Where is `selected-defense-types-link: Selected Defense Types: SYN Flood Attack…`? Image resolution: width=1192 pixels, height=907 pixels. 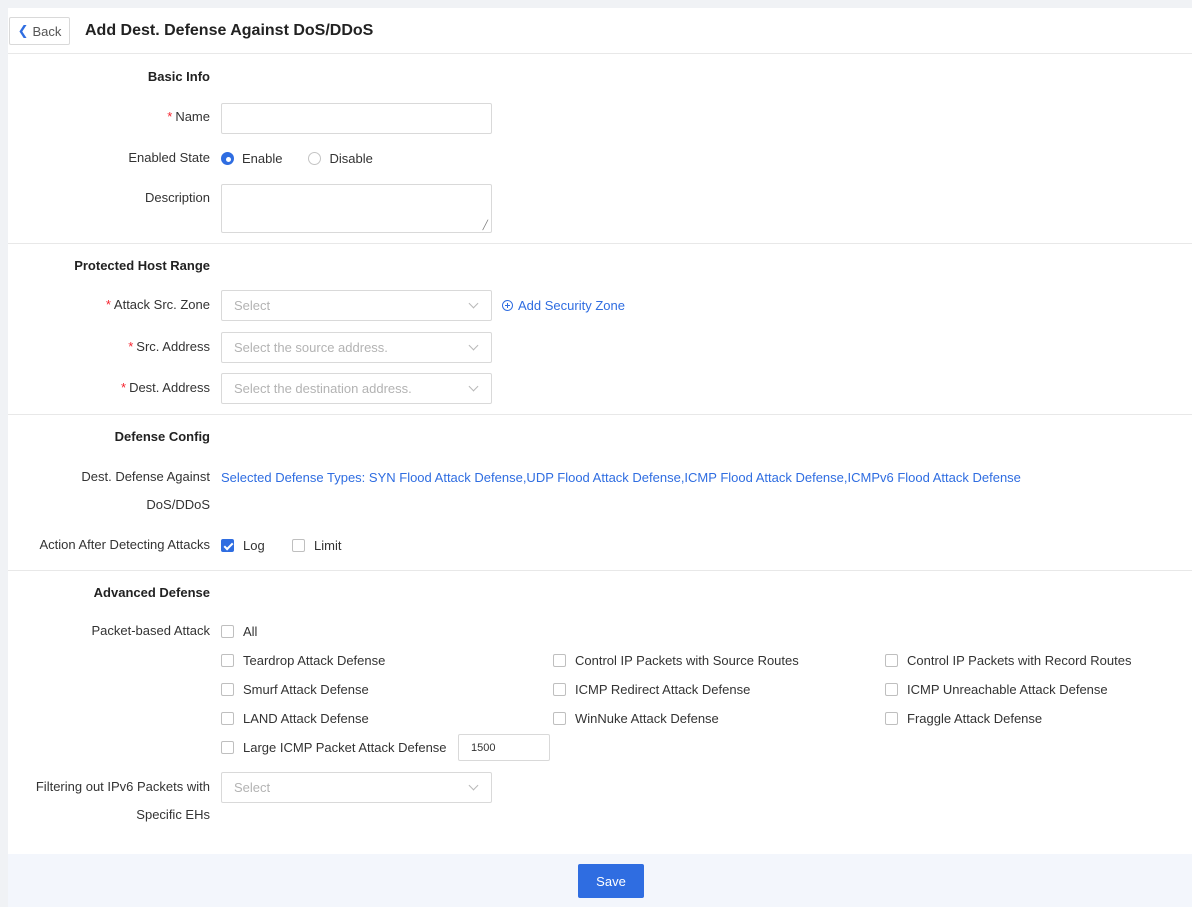 selected-defense-types-link: Selected Defense Types: SYN Flood Attack… is located at coordinates (621, 477).